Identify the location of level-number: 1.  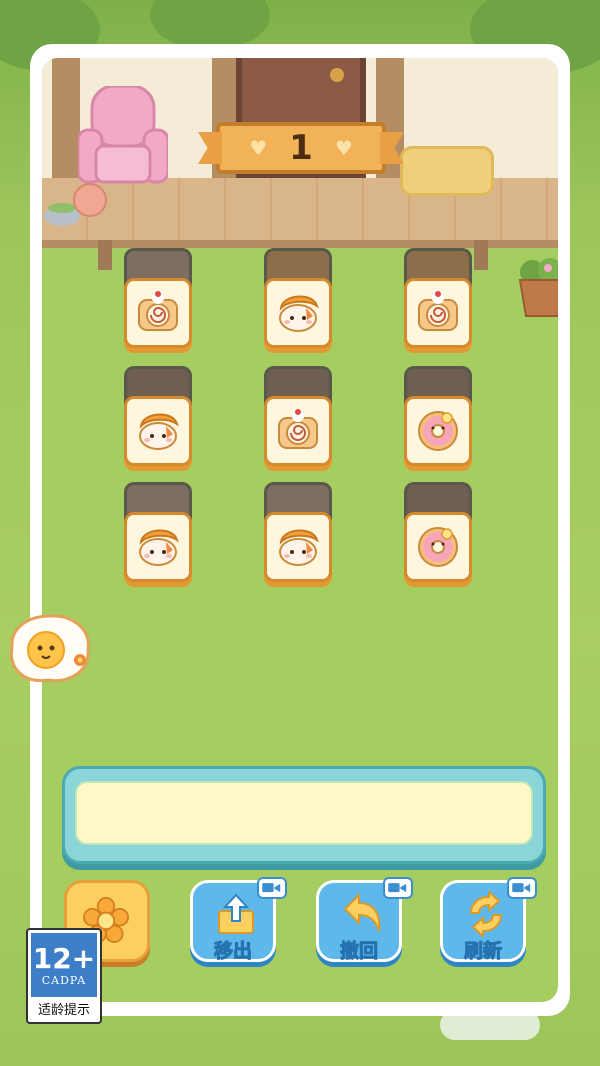
(301, 148).